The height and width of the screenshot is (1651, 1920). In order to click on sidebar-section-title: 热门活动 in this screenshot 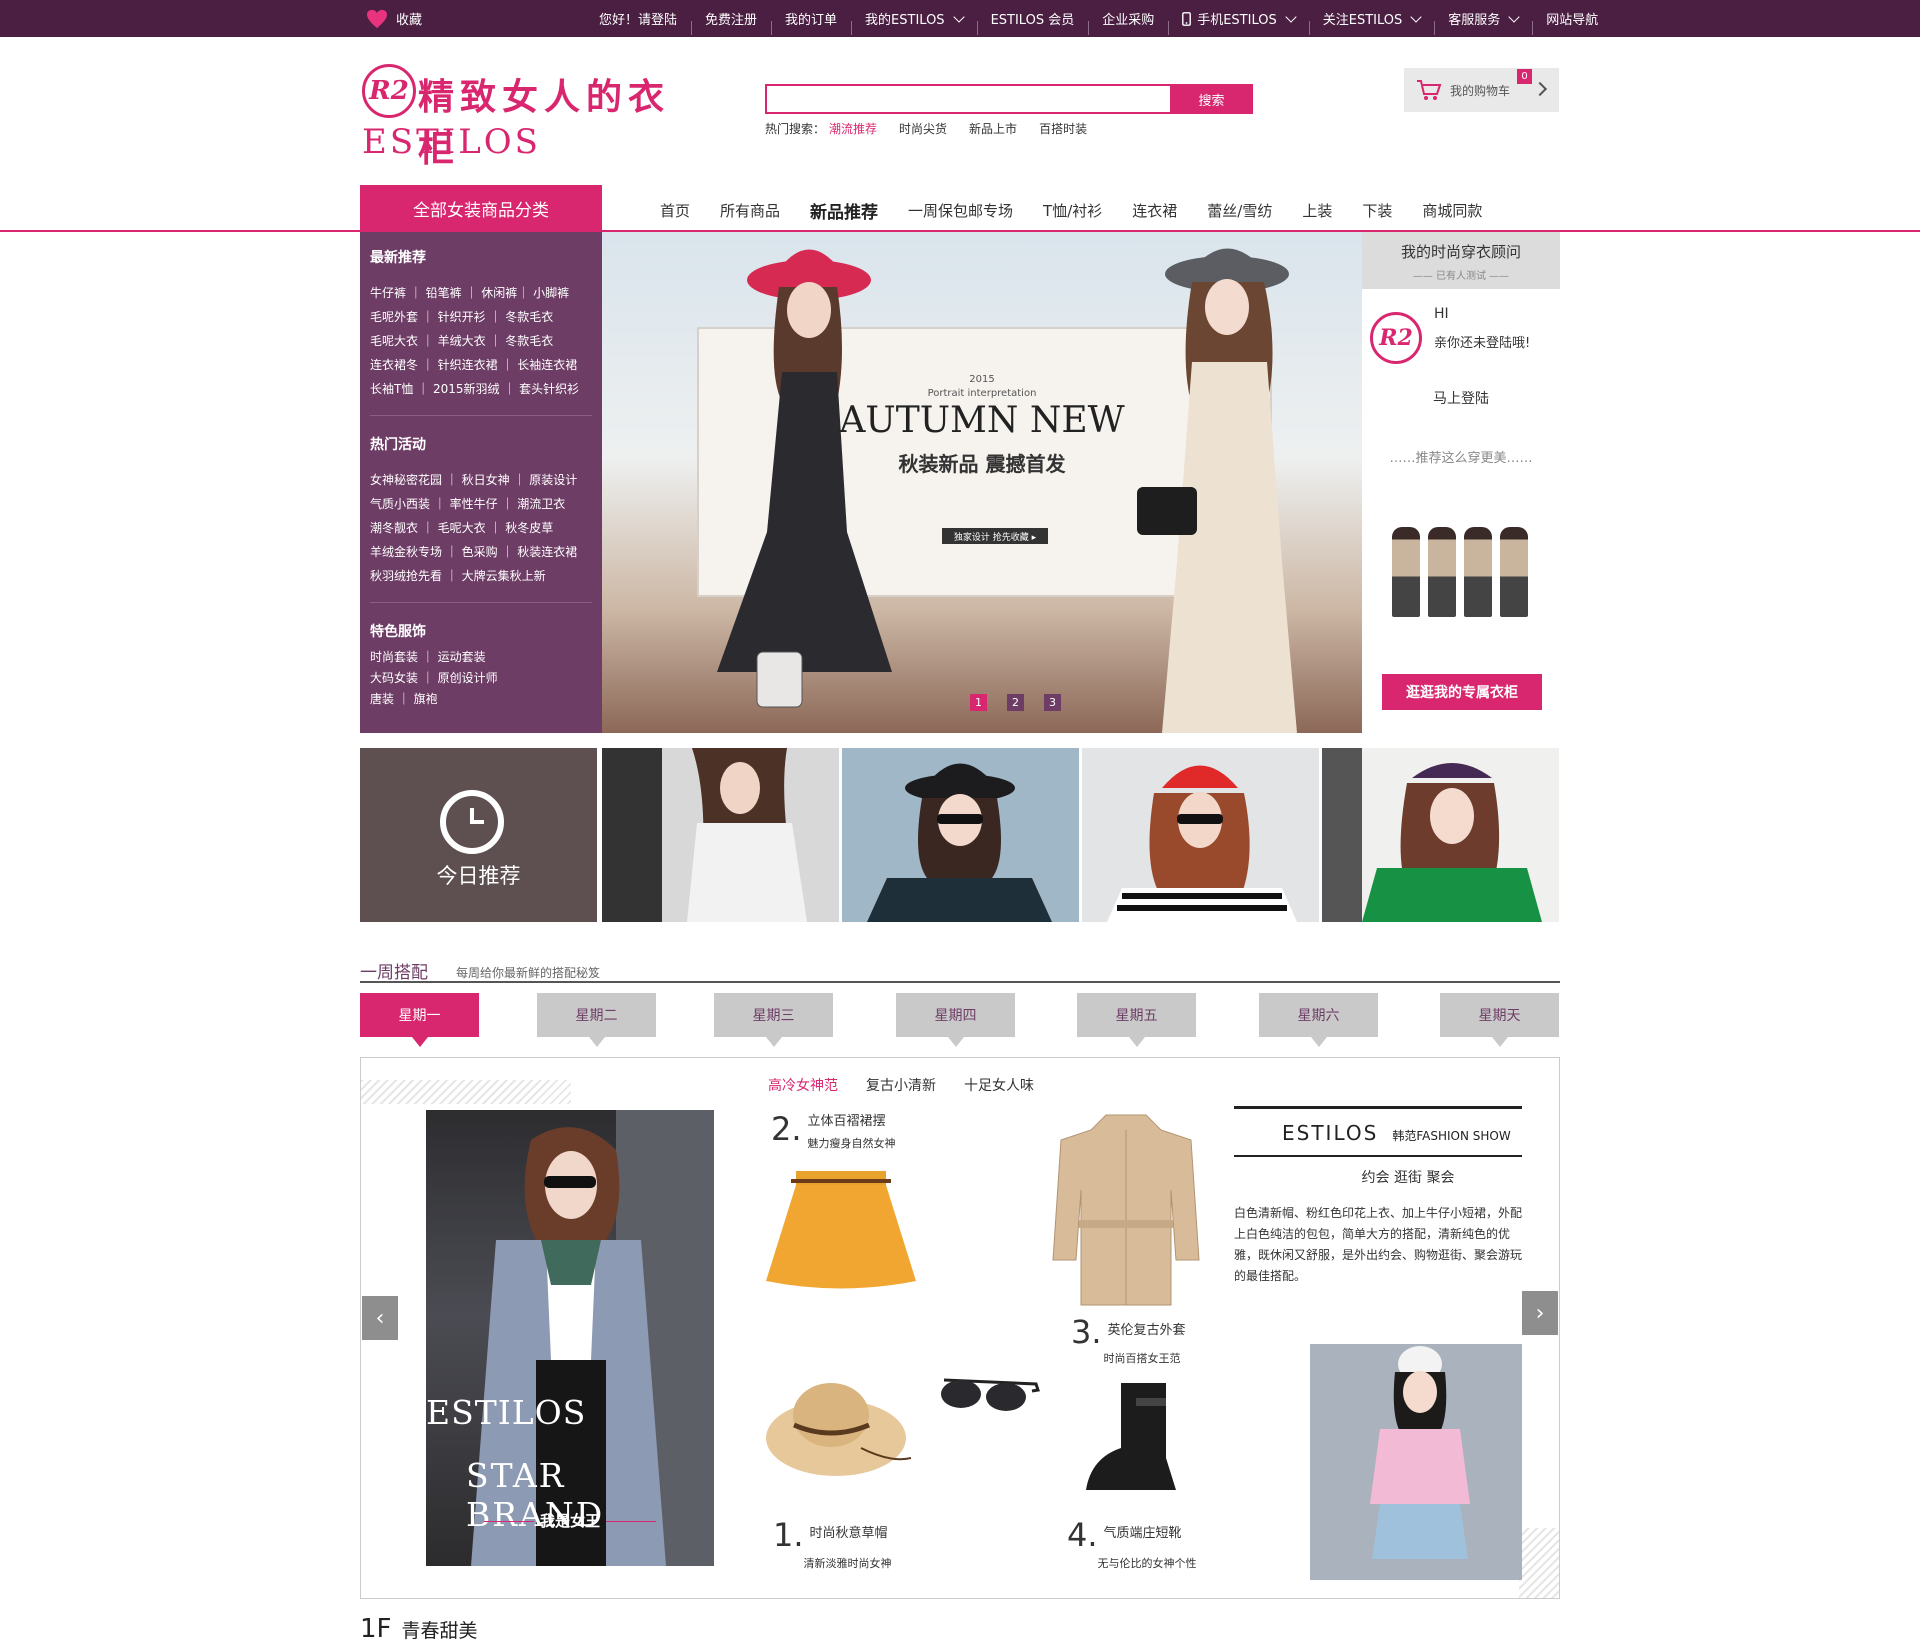, I will do `click(398, 445)`.